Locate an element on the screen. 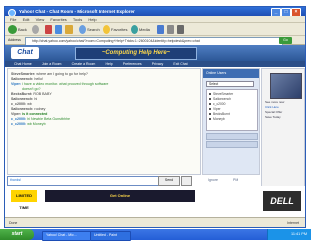 This screenshot has width=320, height=241. room-headline: ~Computing Help Here~ is located at coordinates (136, 53).